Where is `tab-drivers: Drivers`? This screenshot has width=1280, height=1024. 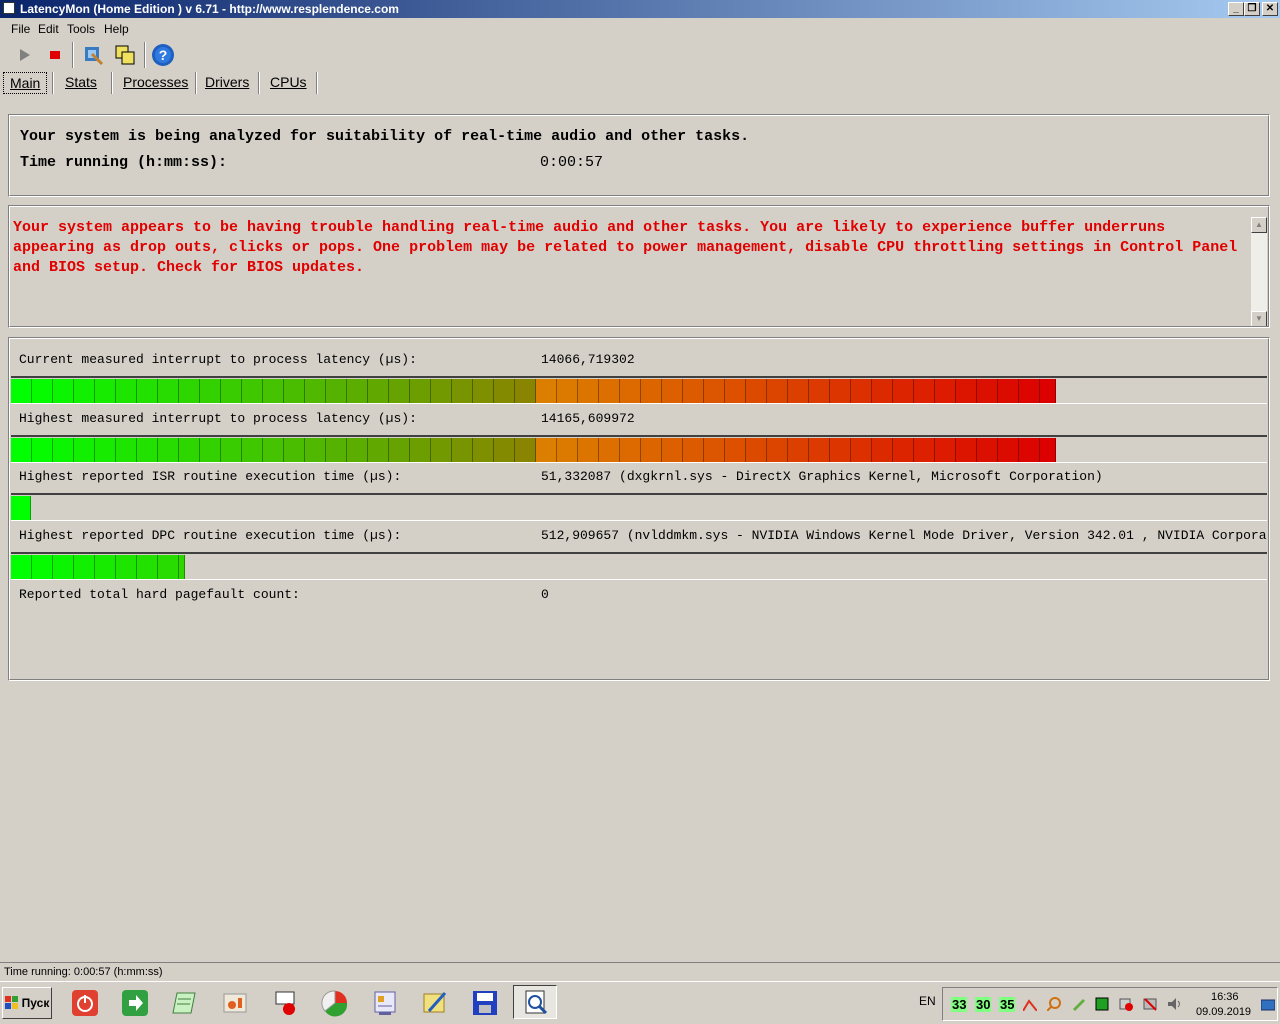 tab-drivers: Drivers is located at coordinates (227, 82).